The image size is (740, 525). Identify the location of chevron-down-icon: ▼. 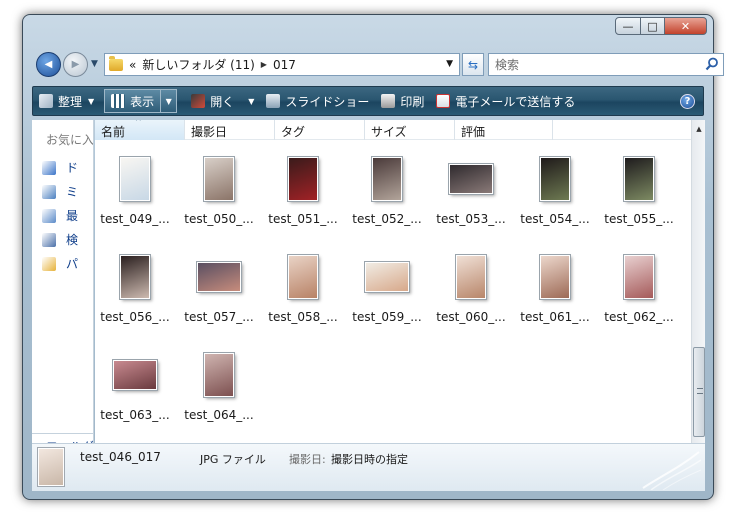
(251, 101).